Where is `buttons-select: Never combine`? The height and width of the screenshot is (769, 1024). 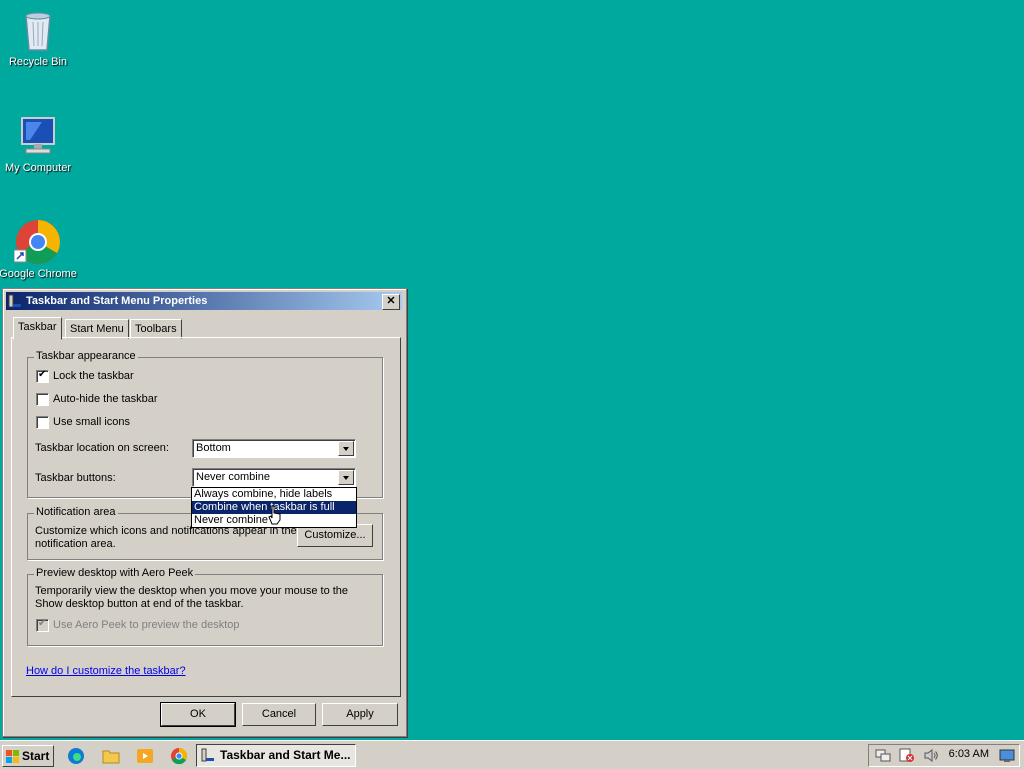
buttons-select: Never combine is located at coordinates (274, 477).